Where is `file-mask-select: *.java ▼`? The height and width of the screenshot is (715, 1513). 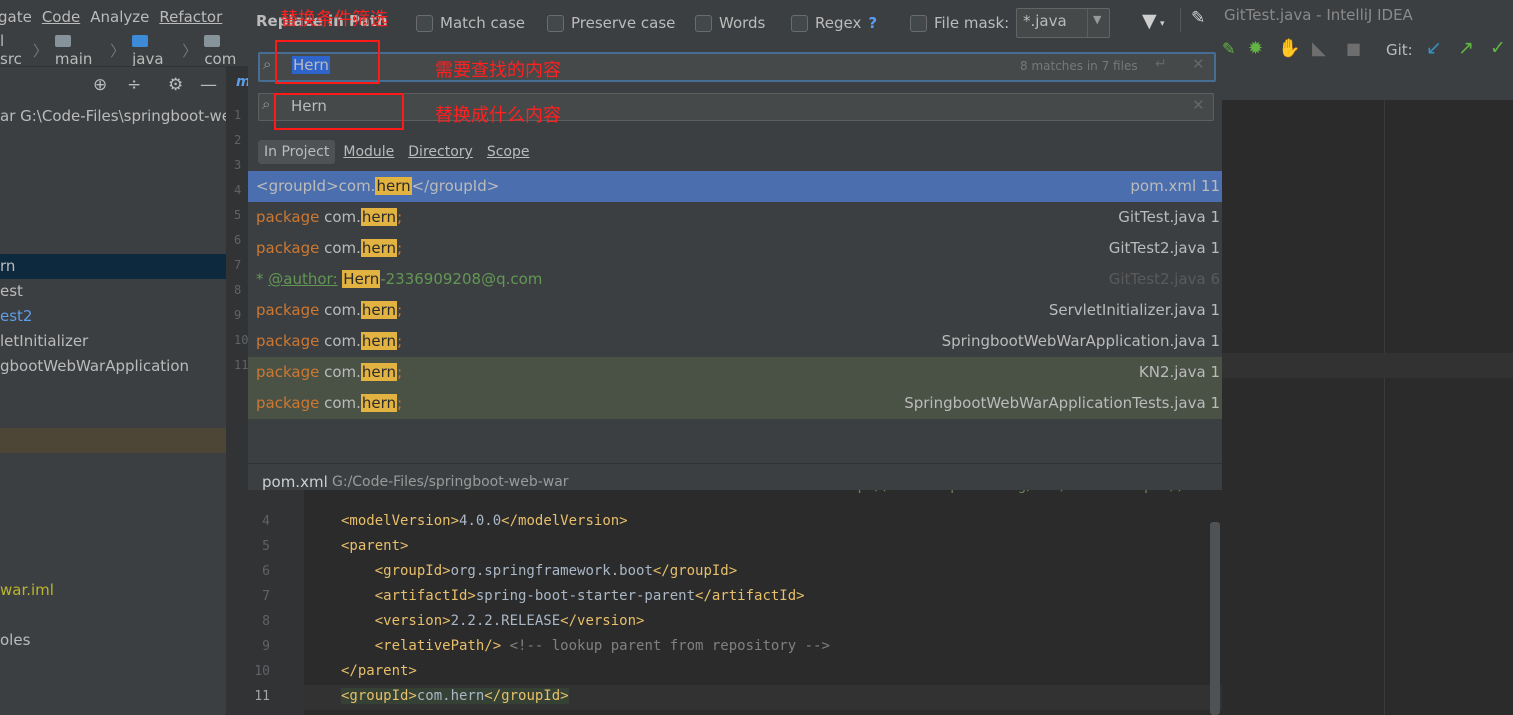 file-mask-select: *.java ▼ is located at coordinates (1063, 23).